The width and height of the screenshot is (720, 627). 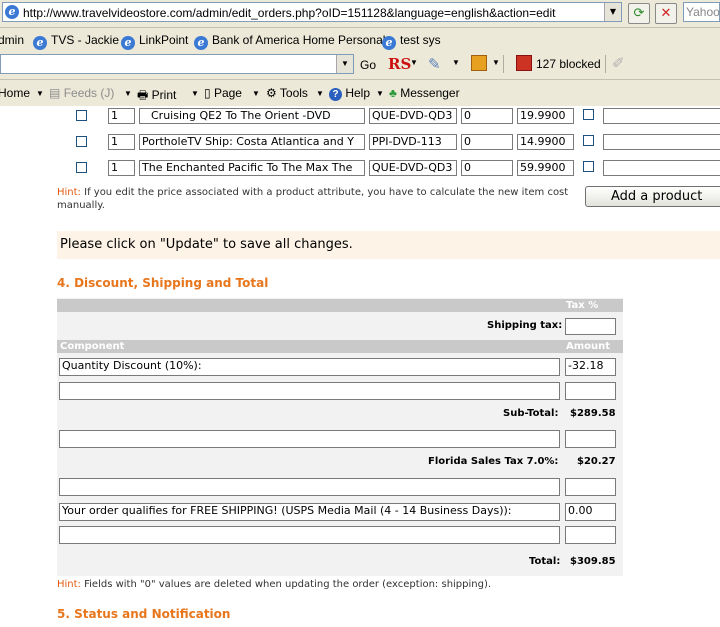 What do you see at coordinates (128, 43) in the screenshot?
I see `ie-link-icon: e` at bounding box center [128, 43].